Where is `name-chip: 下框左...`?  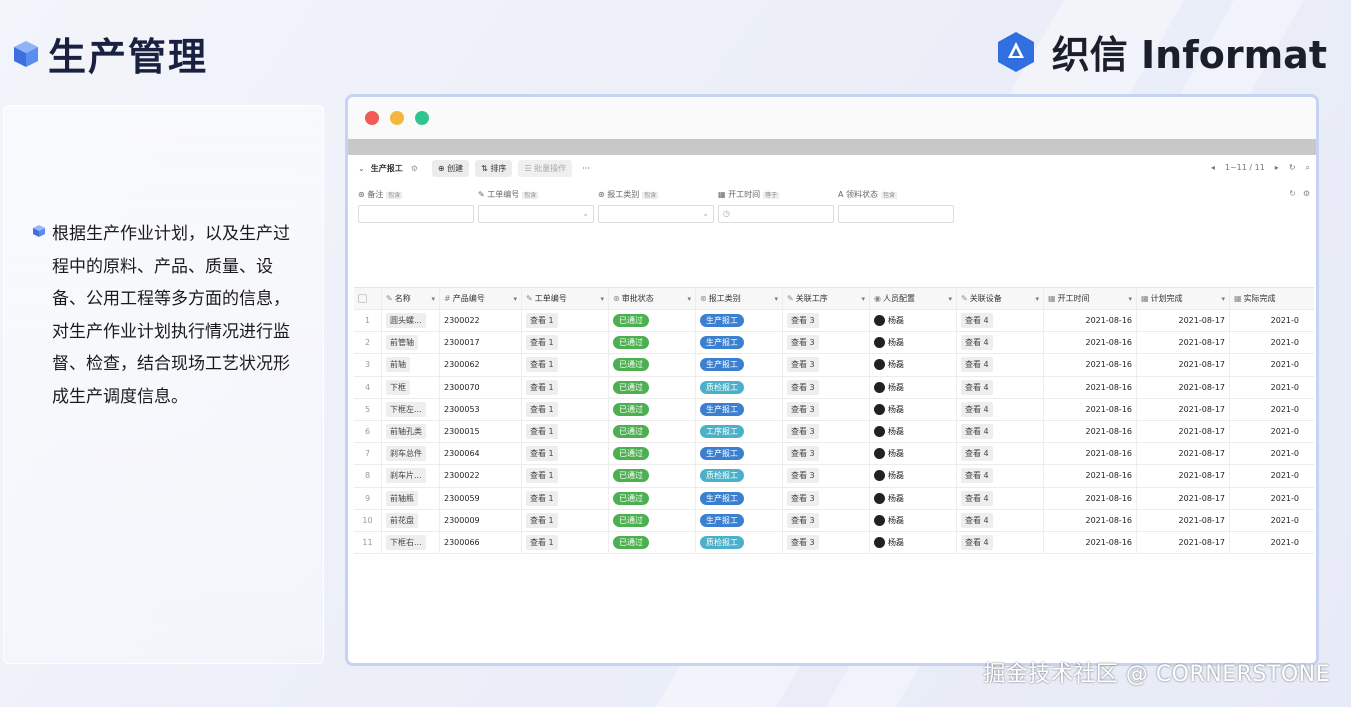 name-chip: 下框左... is located at coordinates (406, 409).